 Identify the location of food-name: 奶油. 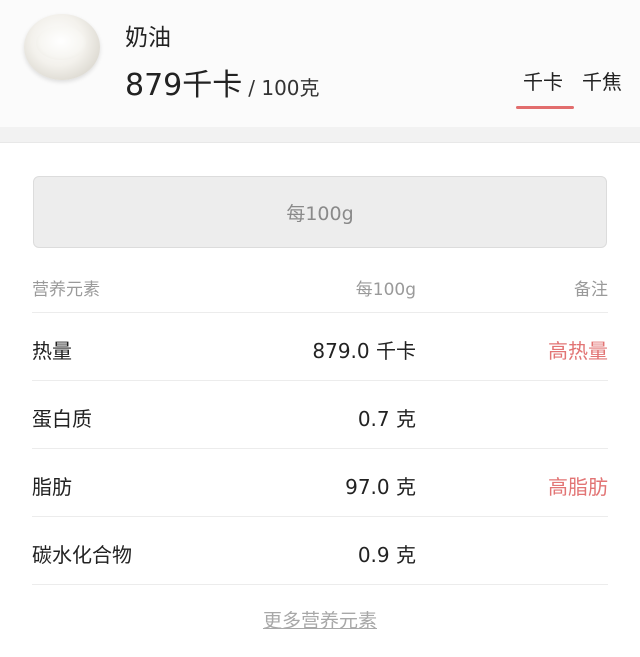
(148, 38).